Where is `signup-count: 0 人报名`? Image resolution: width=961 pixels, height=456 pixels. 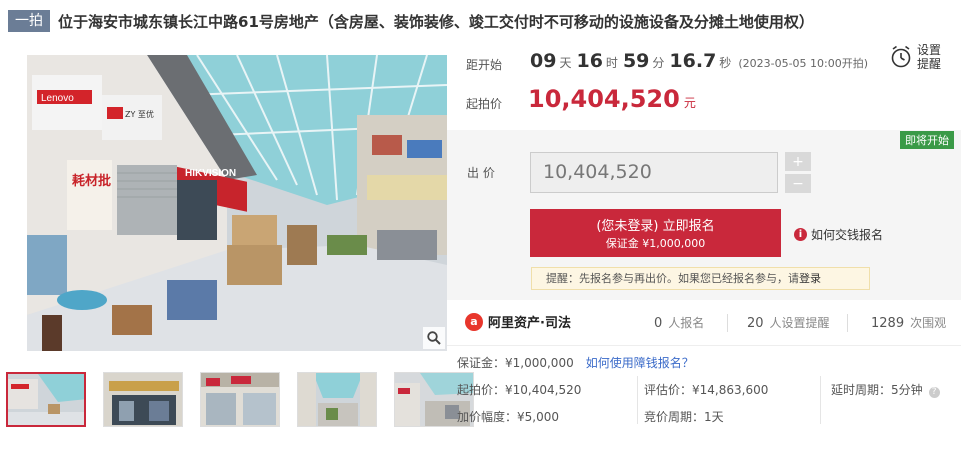
signup-count: 0 人报名 is located at coordinates (679, 323).